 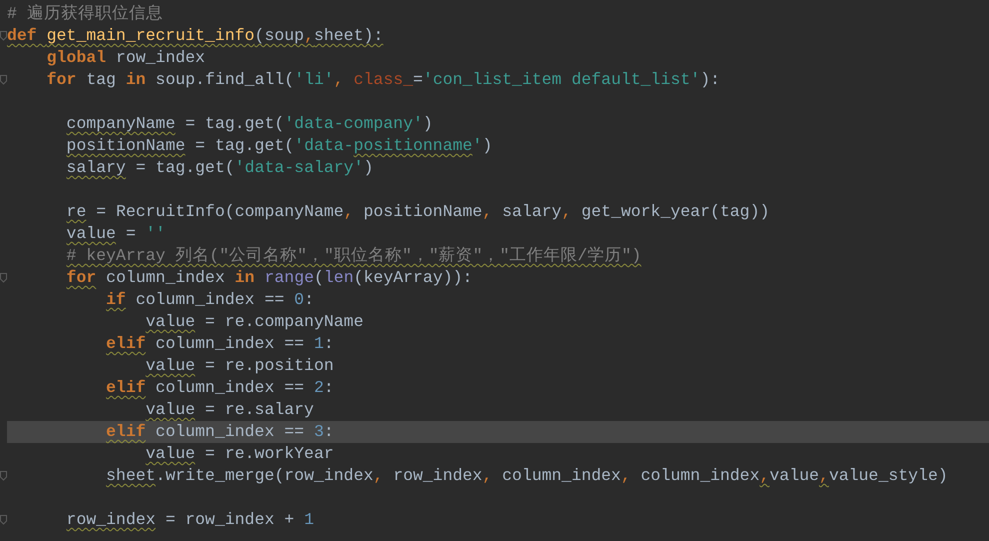 What do you see at coordinates (249, 124) in the screenshot?
I see `code-line: companyName = tag.get('data-company')` at bounding box center [249, 124].